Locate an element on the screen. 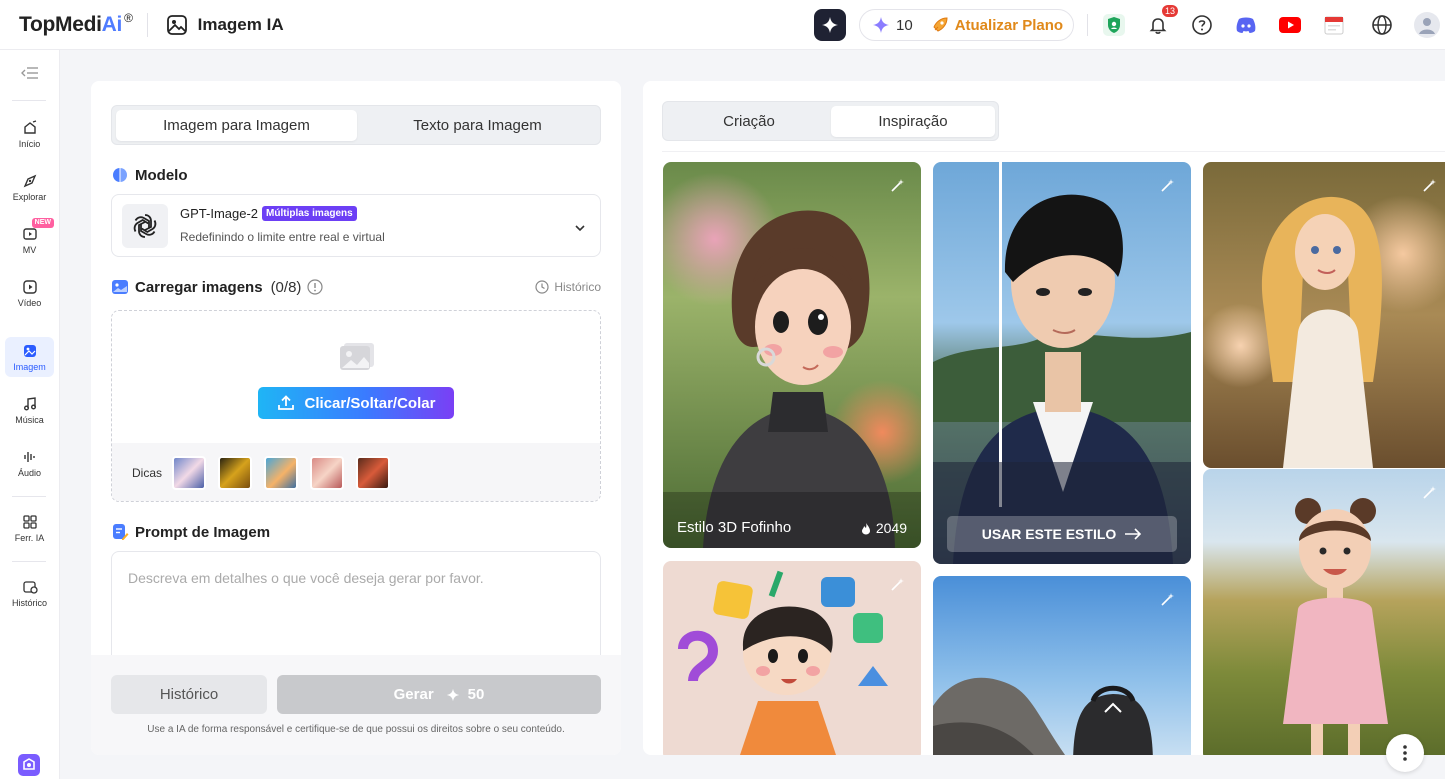 Image resolution: width=1445 pixels, height=779 pixels. more-vertical-icon is located at coordinates (1405, 753).